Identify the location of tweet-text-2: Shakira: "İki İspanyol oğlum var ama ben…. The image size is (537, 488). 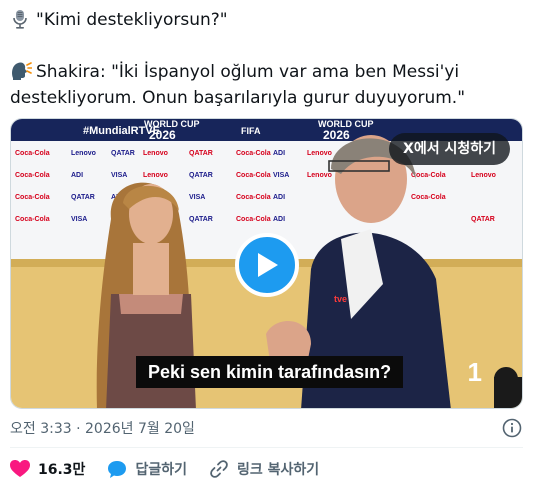
(248, 72).